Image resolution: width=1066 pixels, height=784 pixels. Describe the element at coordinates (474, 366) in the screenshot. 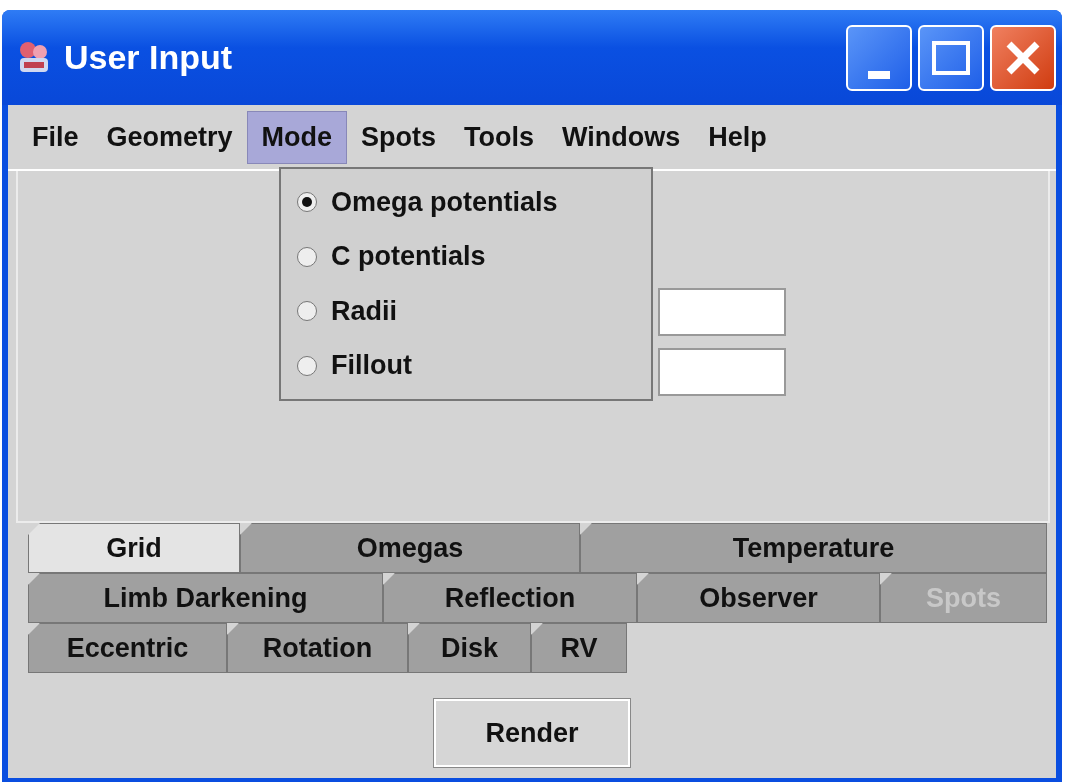

I see `radio-menu-item: Fillout` at that location.